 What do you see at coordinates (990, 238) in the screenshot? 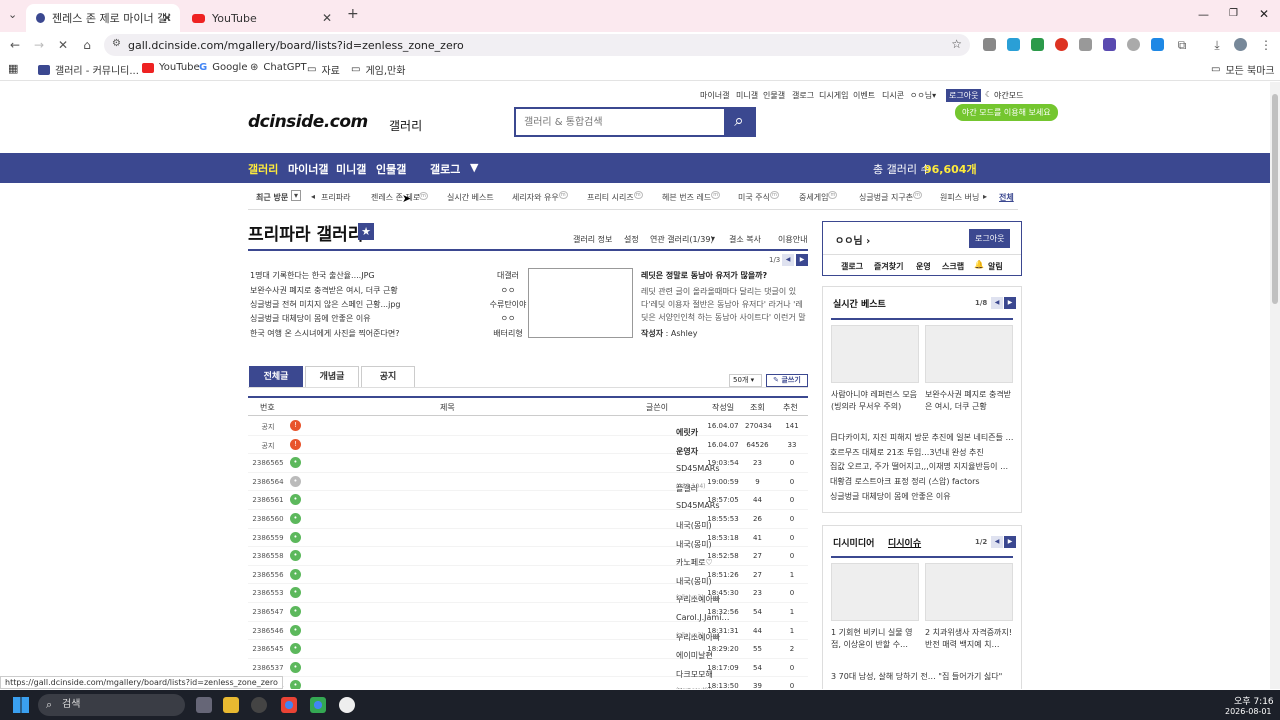
I see `sidebar-logout-button: 로그아웃` at bounding box center [990, 238].